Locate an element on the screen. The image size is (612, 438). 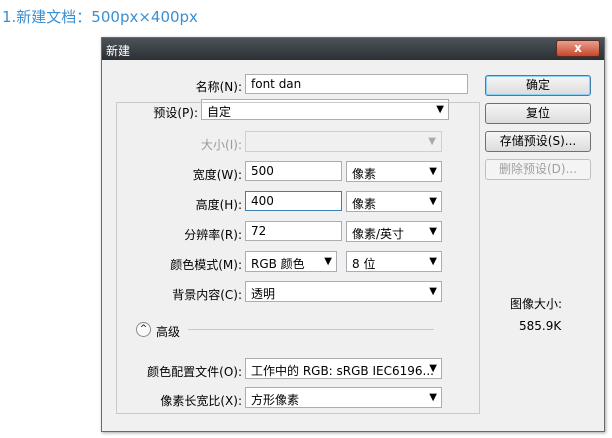
height-label: 高度(H): is located at coordinates (218, 205).